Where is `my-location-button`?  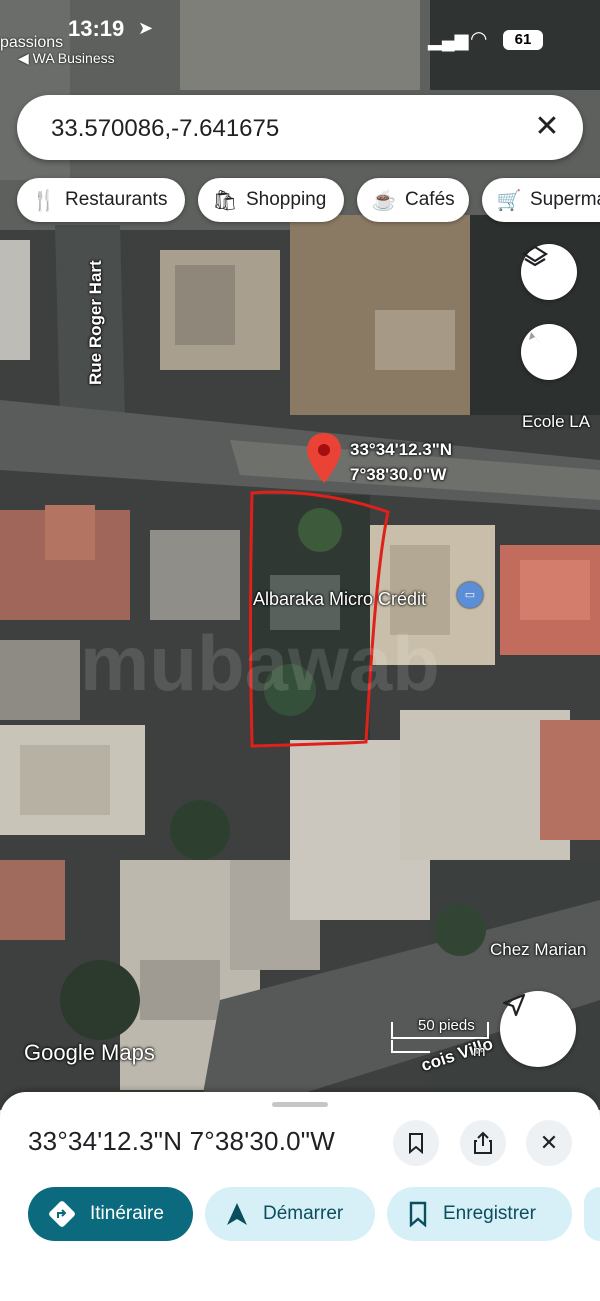
my-location-button is located at coordinates (538, 1029).